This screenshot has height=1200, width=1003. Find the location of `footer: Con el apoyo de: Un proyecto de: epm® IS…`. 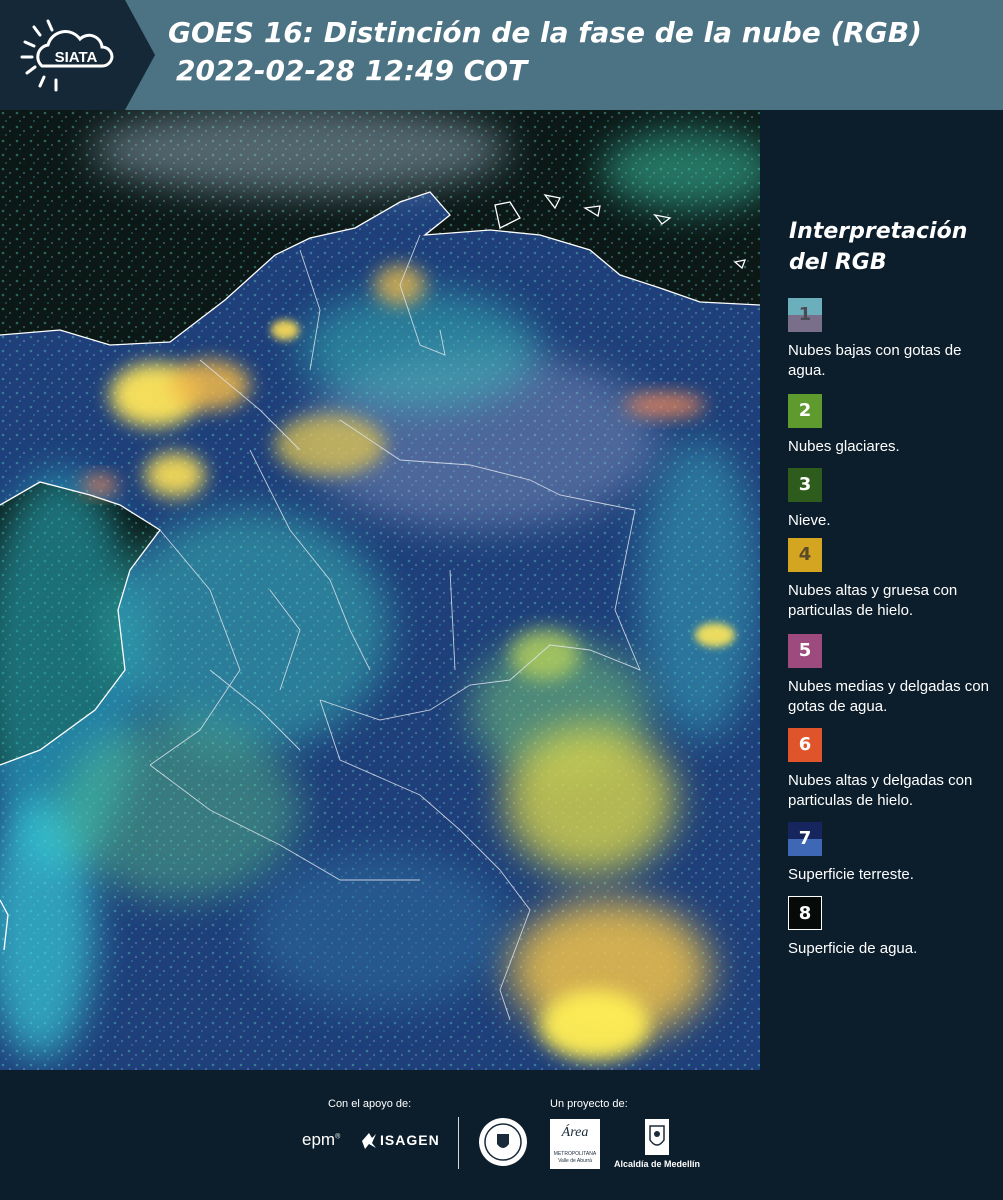

footer: Con el apoyo de: Un proyecto de: epm® IS… is located at coordinates (501, 1135).